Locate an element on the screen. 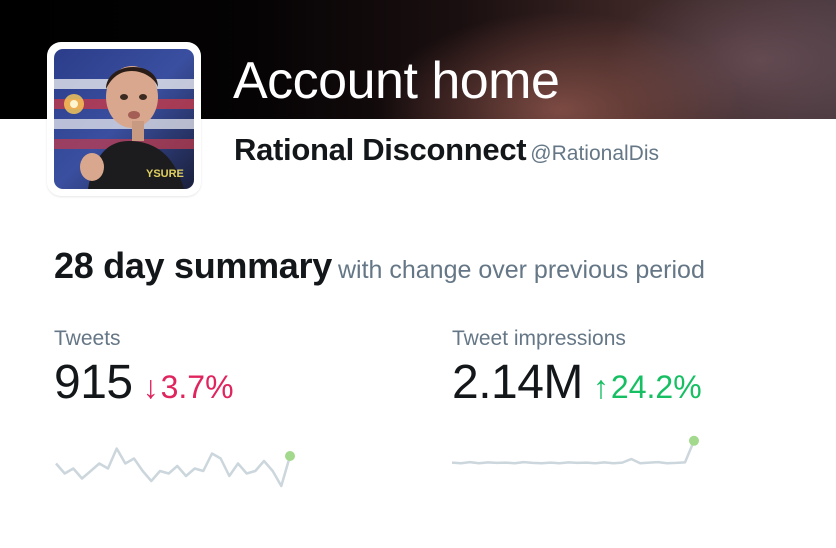 The width and height of the screenshot is (836, 548). impressions-sparkline is located at coordinates (575, 450).